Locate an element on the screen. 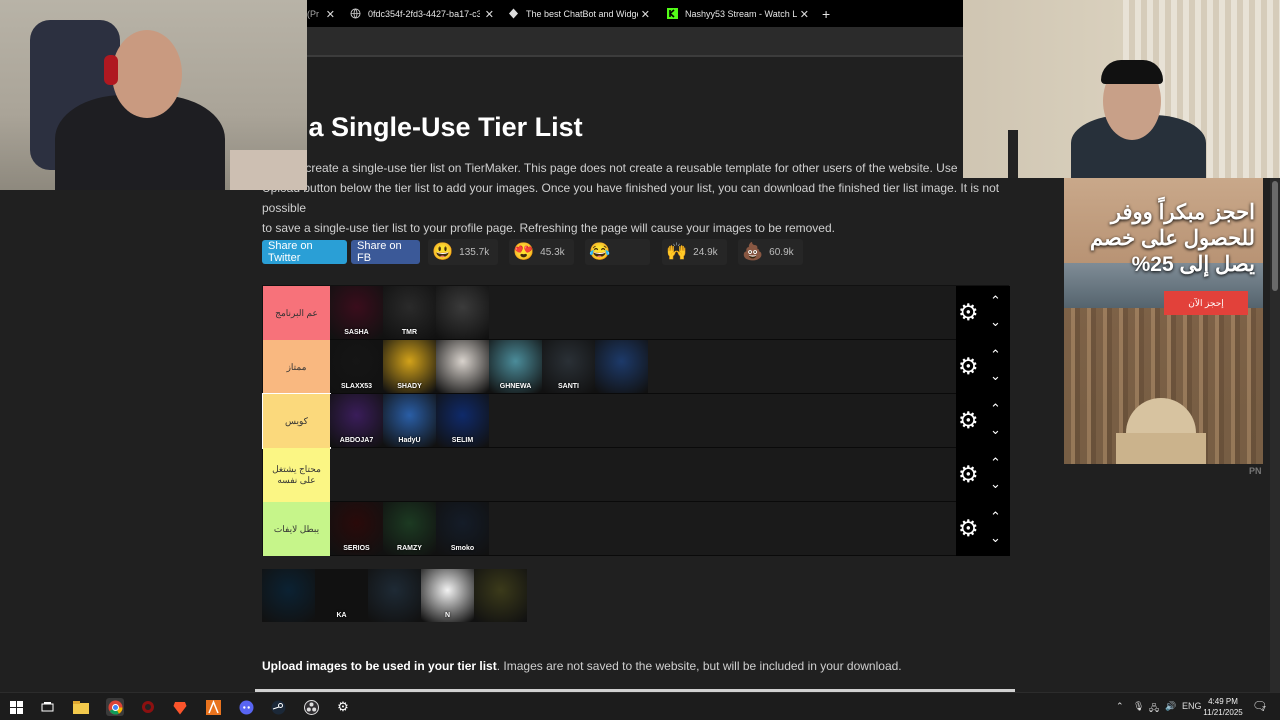 The image size is (1280, 720). tier-image: SELIM is located at coordinates (462, 420).